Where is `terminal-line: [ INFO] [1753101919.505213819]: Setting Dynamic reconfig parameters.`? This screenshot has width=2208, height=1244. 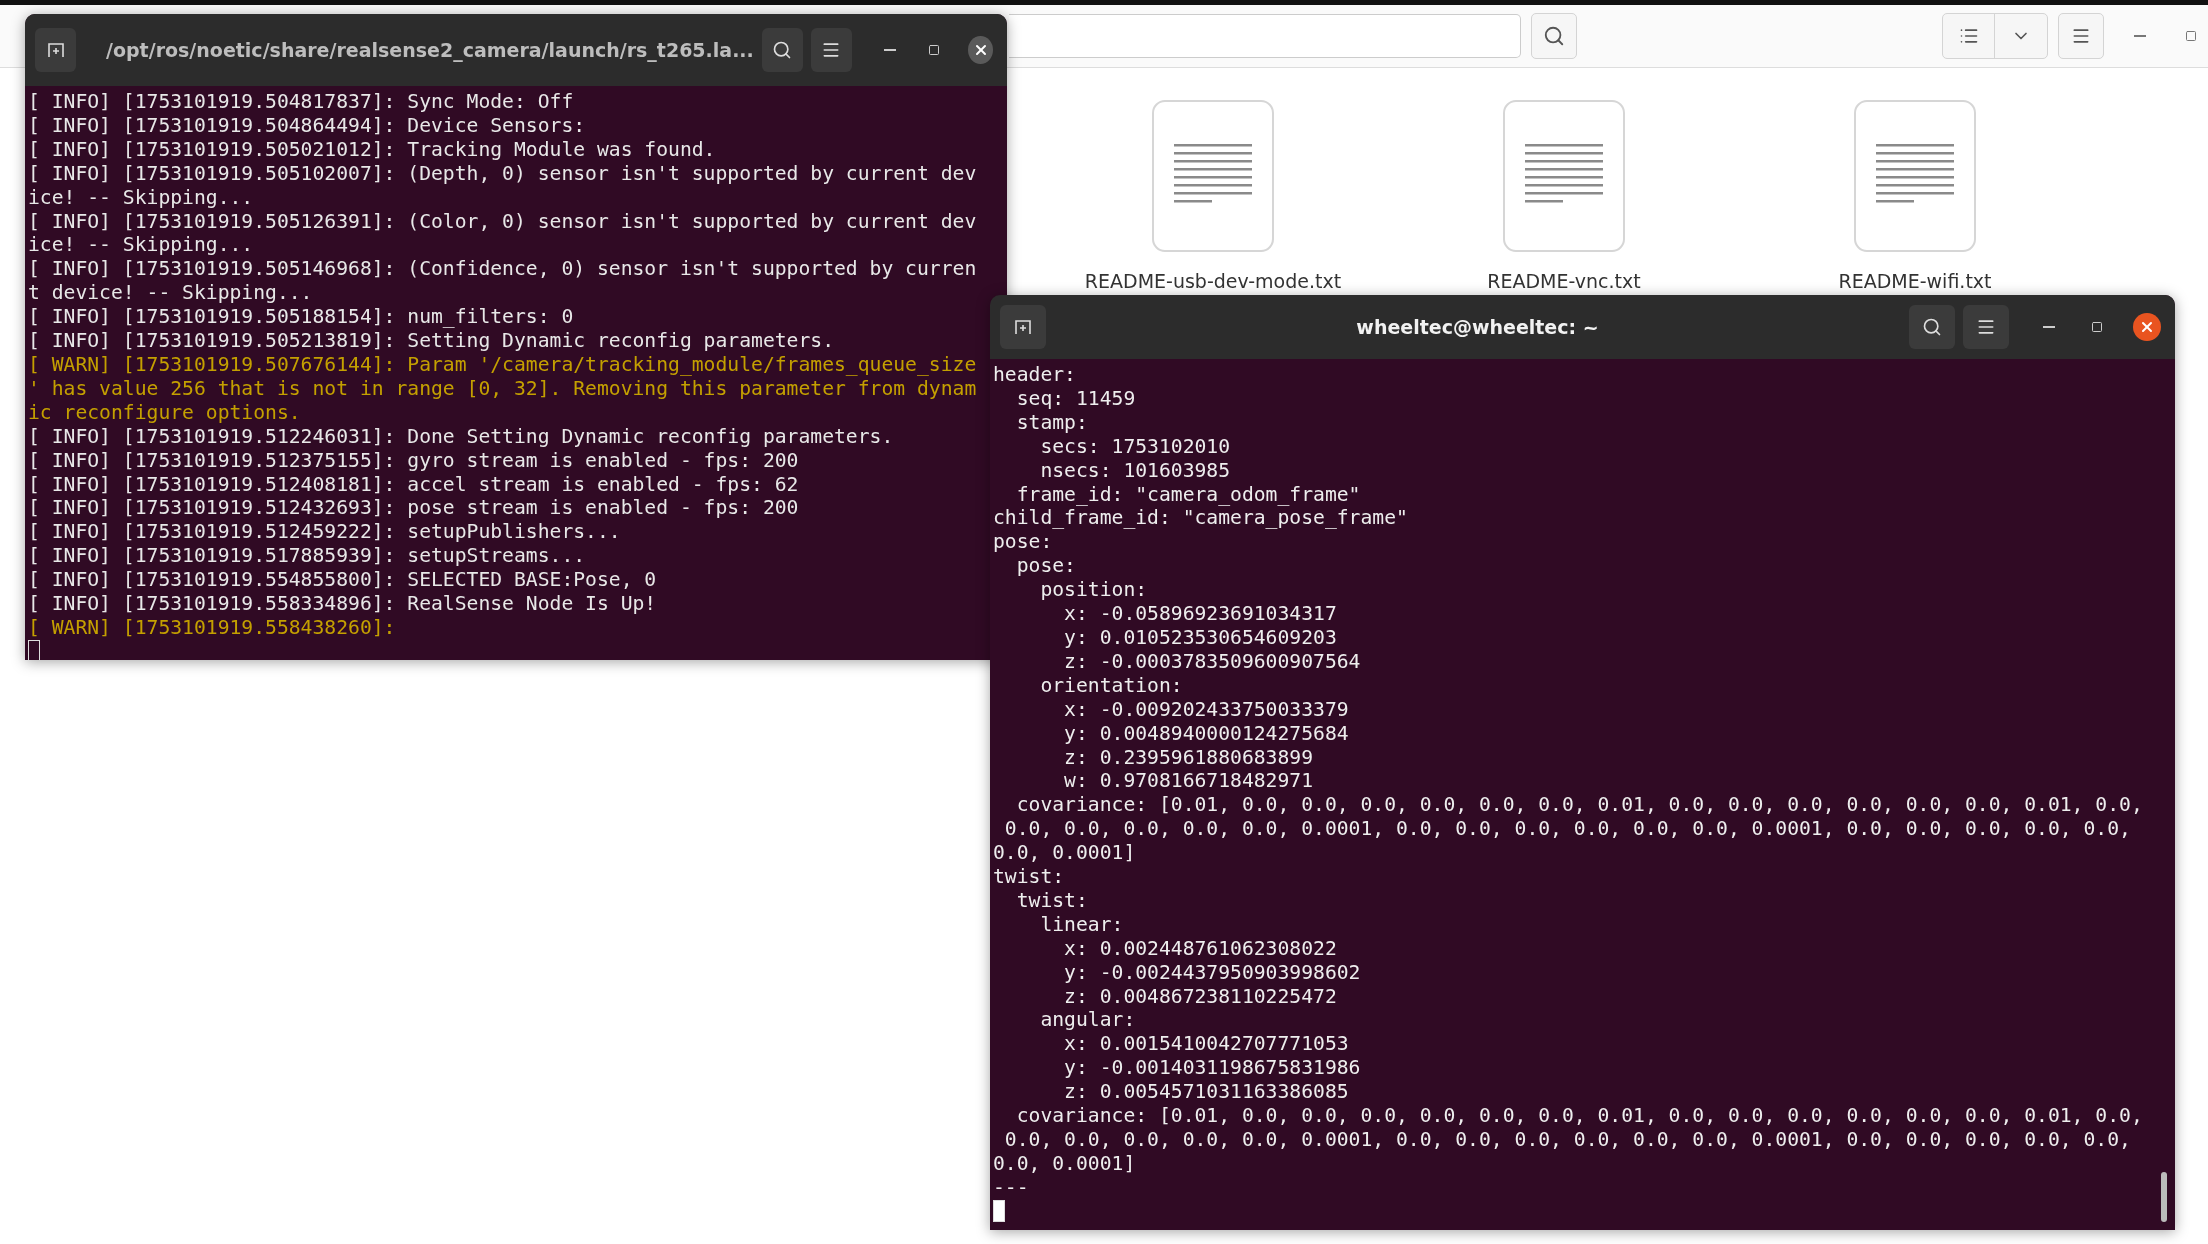 terminal-line: [ INFO] [1753101919.505213819]: Setting Dynamic reconfig parameters. is located at coordinates (431, 341).